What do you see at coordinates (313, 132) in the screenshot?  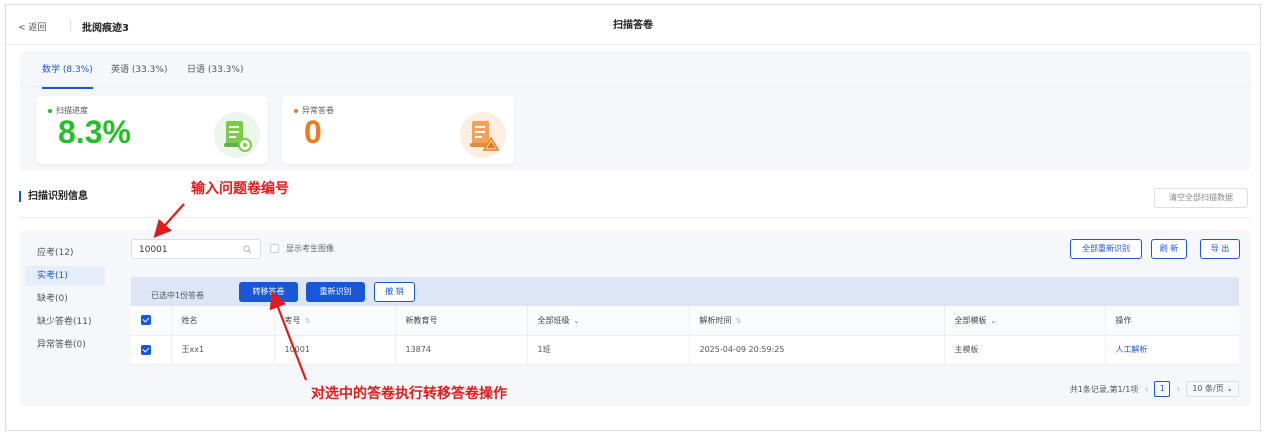 I see `abnormal-value: 0` at bounding box center [313, 132].